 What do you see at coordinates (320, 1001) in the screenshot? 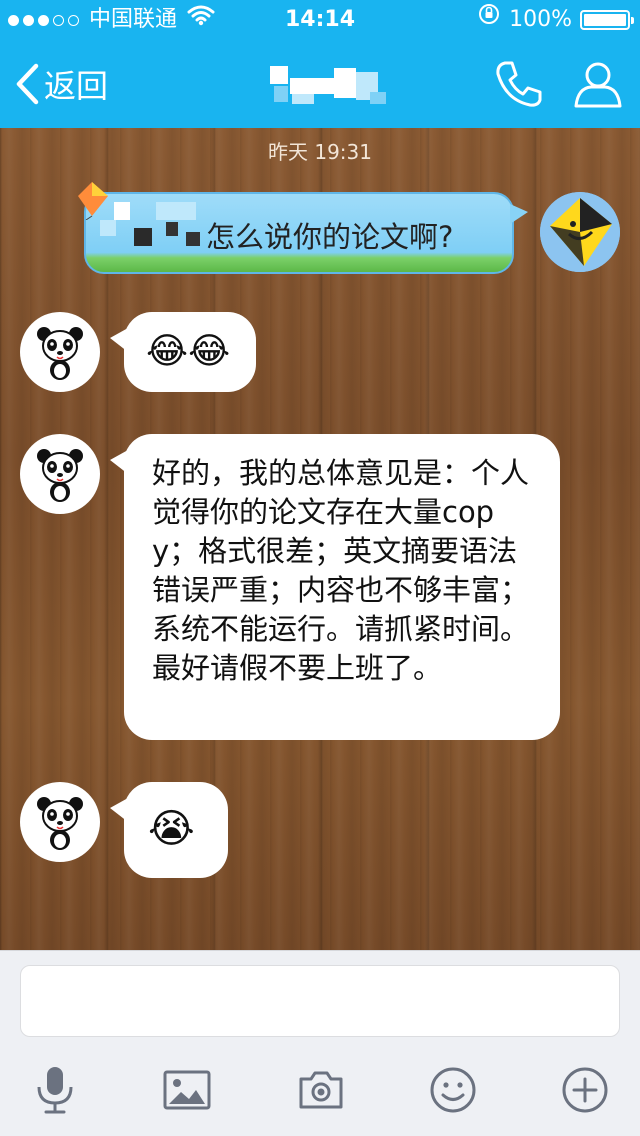
I see `message-input` at bounding box center [320, 1001].